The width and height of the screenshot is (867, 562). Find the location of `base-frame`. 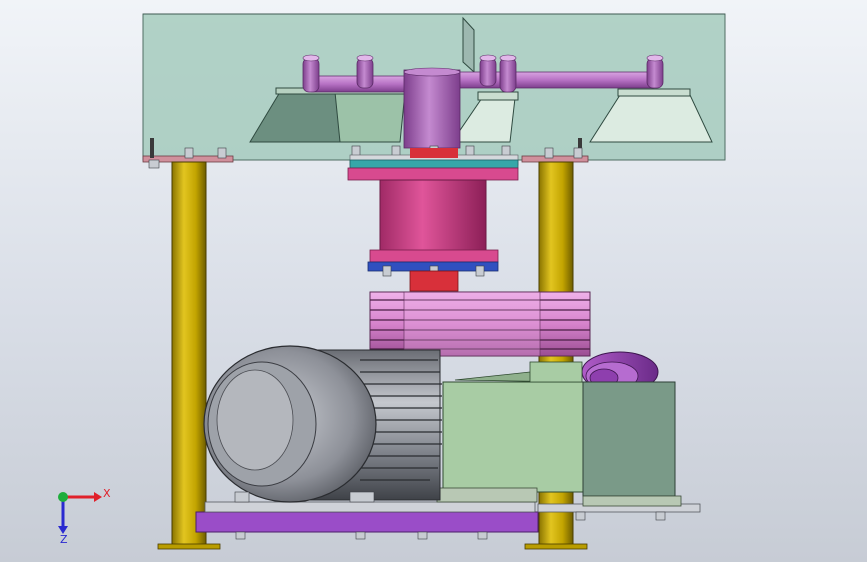

base-frame is located at coordinates (448, 517).